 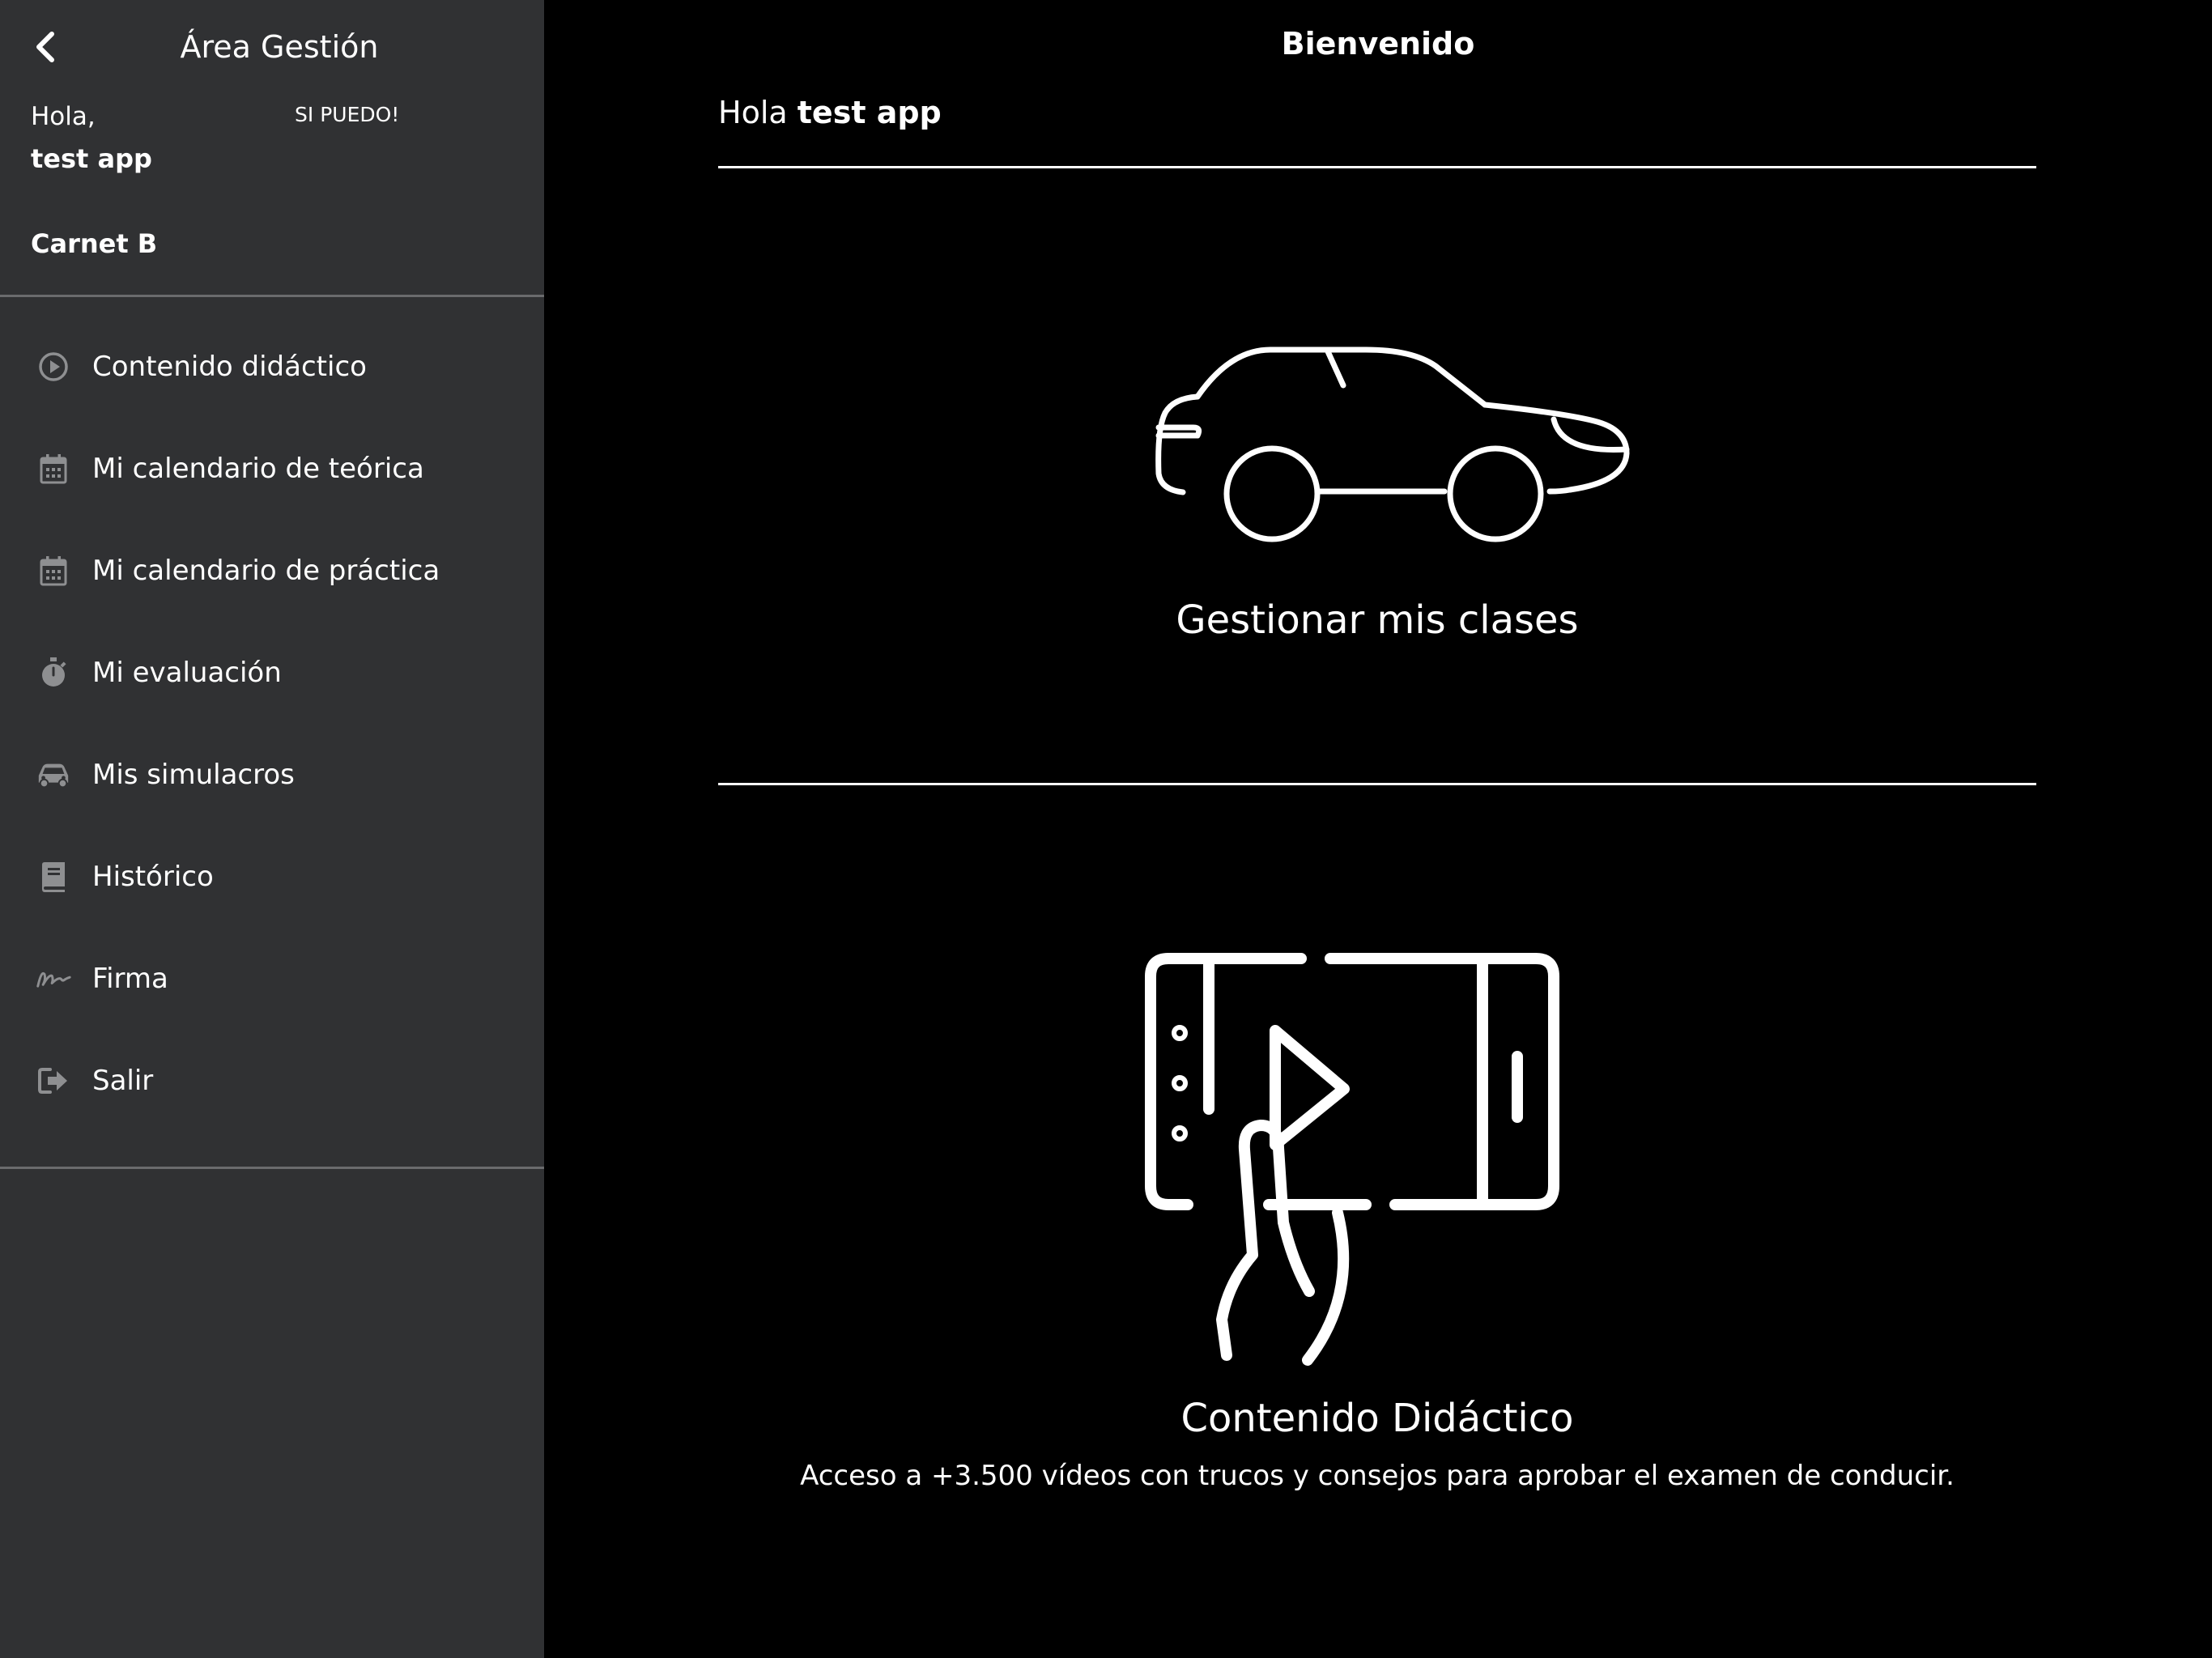 I want to click on menu-item-evaluacion: Mi evaluación, so click(x=272, y=673).